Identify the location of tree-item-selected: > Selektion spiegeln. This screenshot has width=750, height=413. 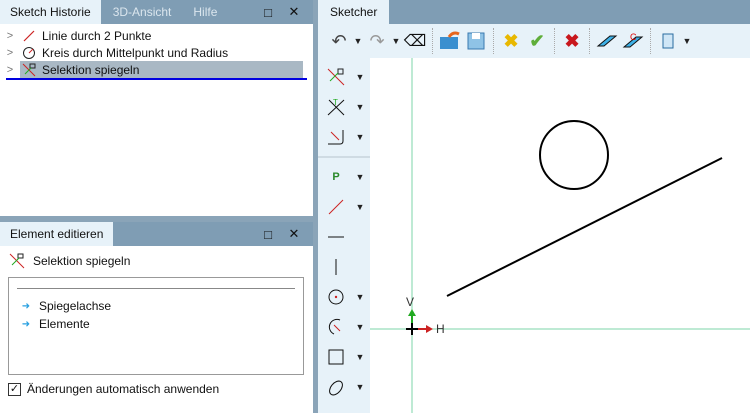
(156, 69).